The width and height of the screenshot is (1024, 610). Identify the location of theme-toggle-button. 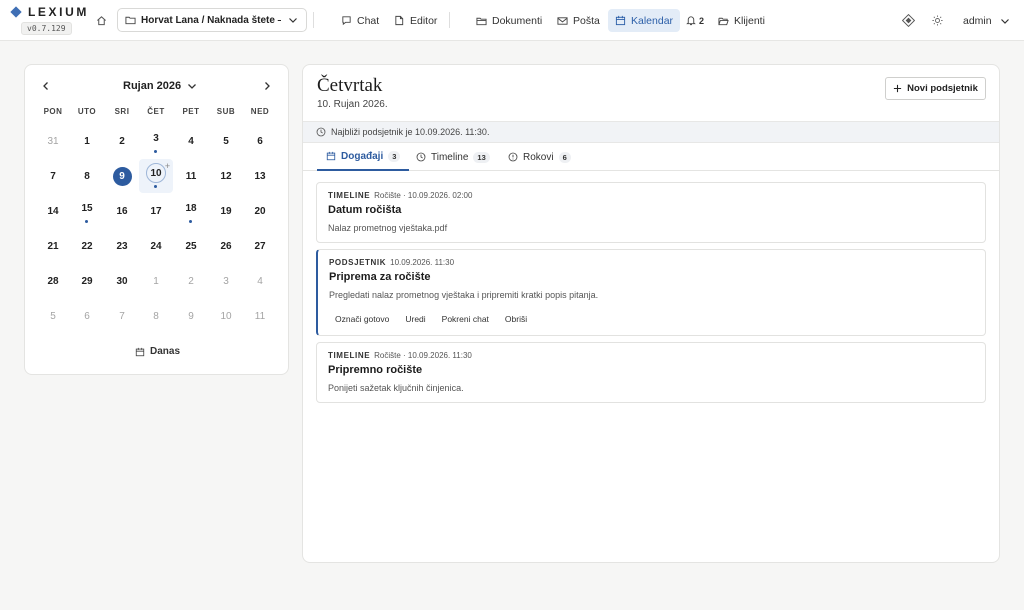
(908, 20).